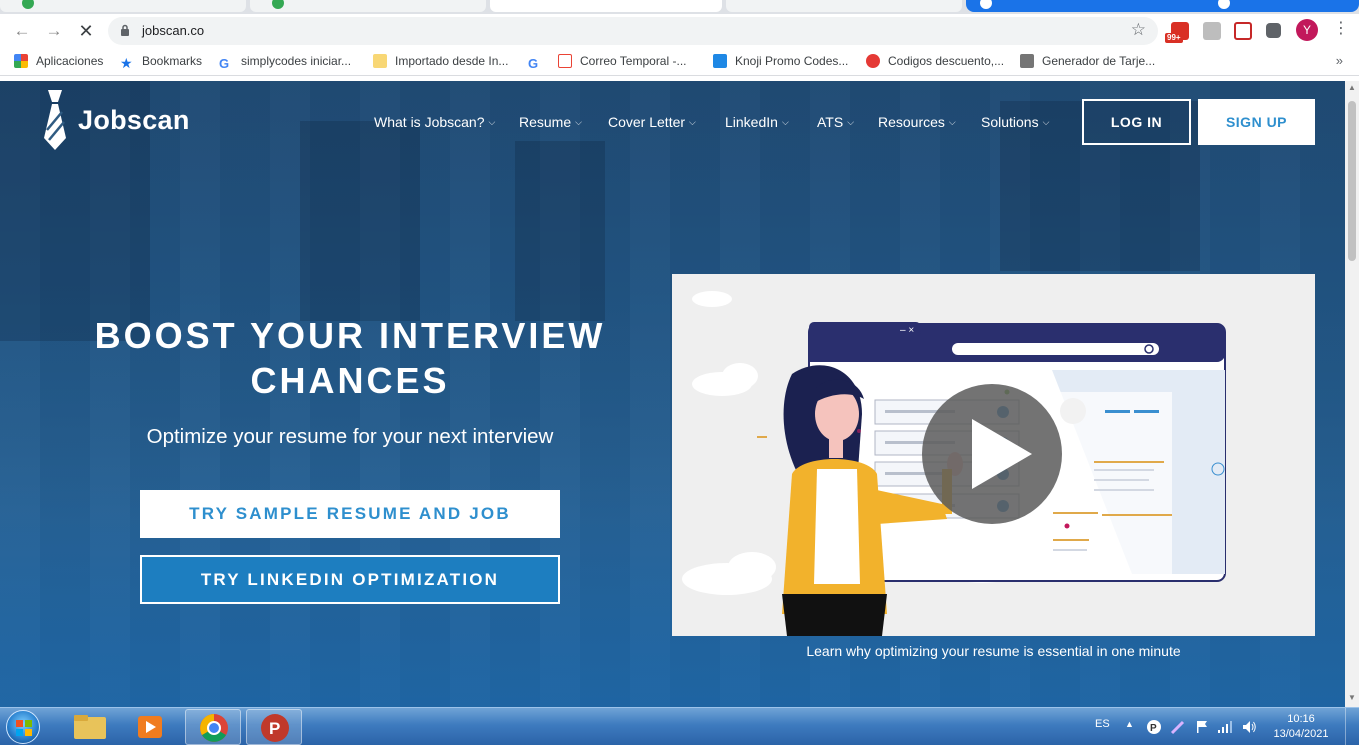 Image resolution: width=1359 pixels, height=751 pixels. I want to click on media-player-icon, so click(150, 727).